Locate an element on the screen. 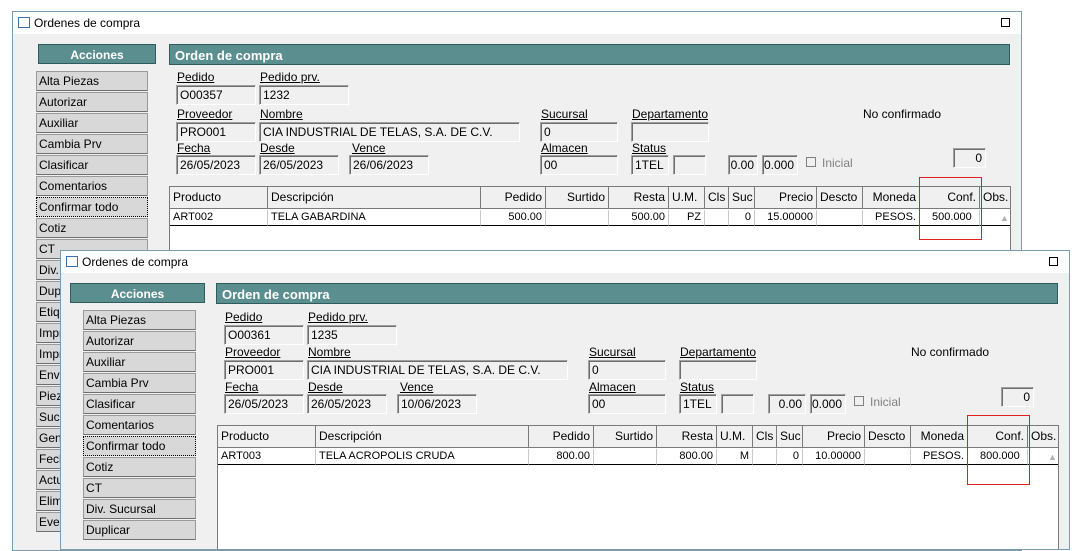 The height and width of the screenshot is (551, 1082). pedido-prv-field: 1235 is located at coordinates (352, 335).